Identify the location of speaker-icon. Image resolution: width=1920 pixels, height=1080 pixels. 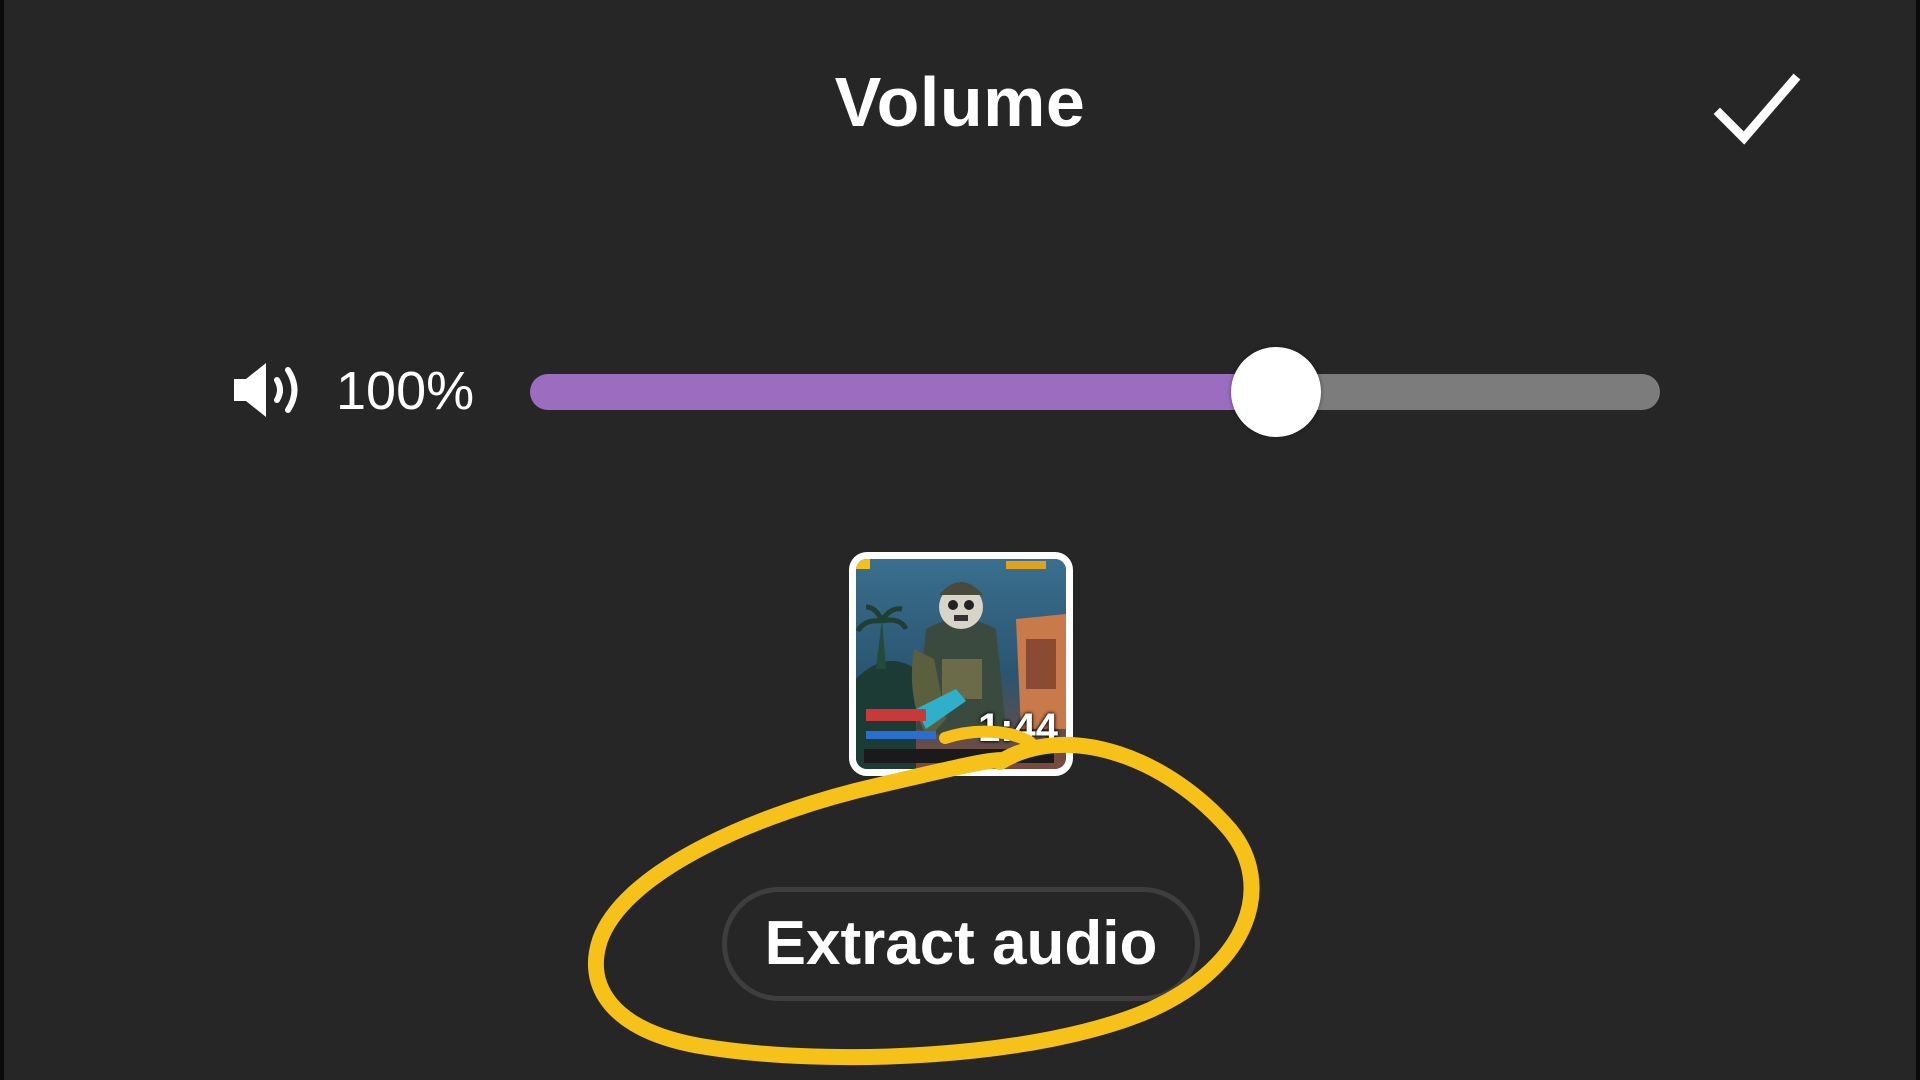
(270, 390).